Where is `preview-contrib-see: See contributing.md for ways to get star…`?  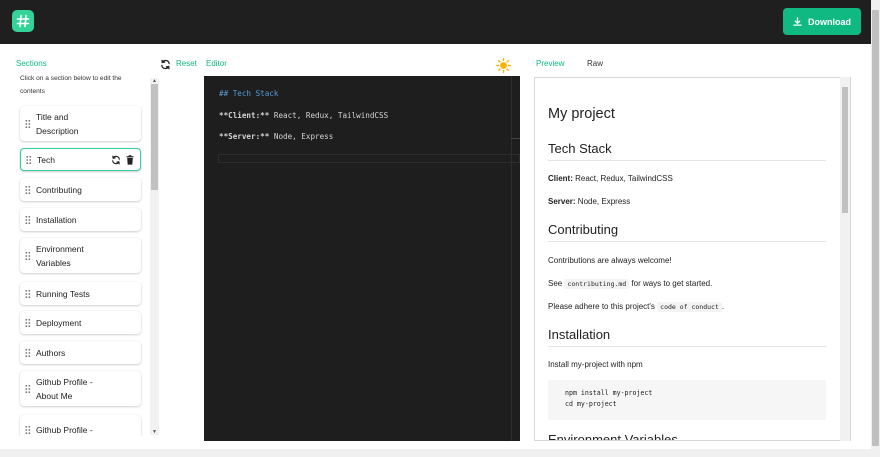
preview-contrib-see: See contributing.md for ways to get star… is located at coordinates (630, 284).